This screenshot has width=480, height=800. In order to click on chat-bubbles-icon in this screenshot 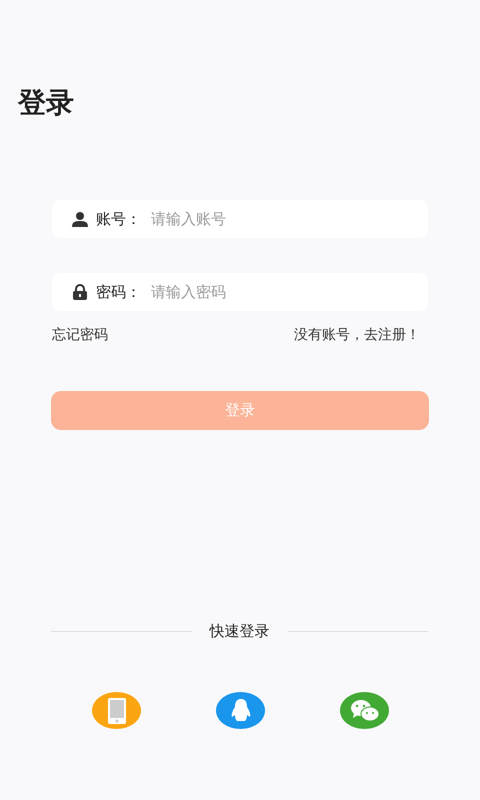, I will do `click(365, 710)`.